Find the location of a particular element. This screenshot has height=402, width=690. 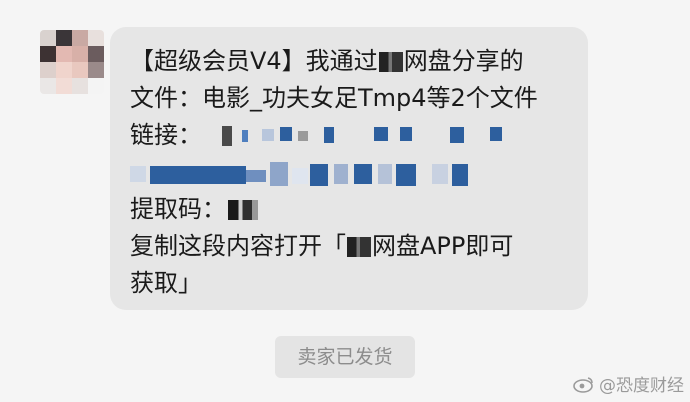

message-text: 复制这段内容打开「 is located at coordinates (238, 246).